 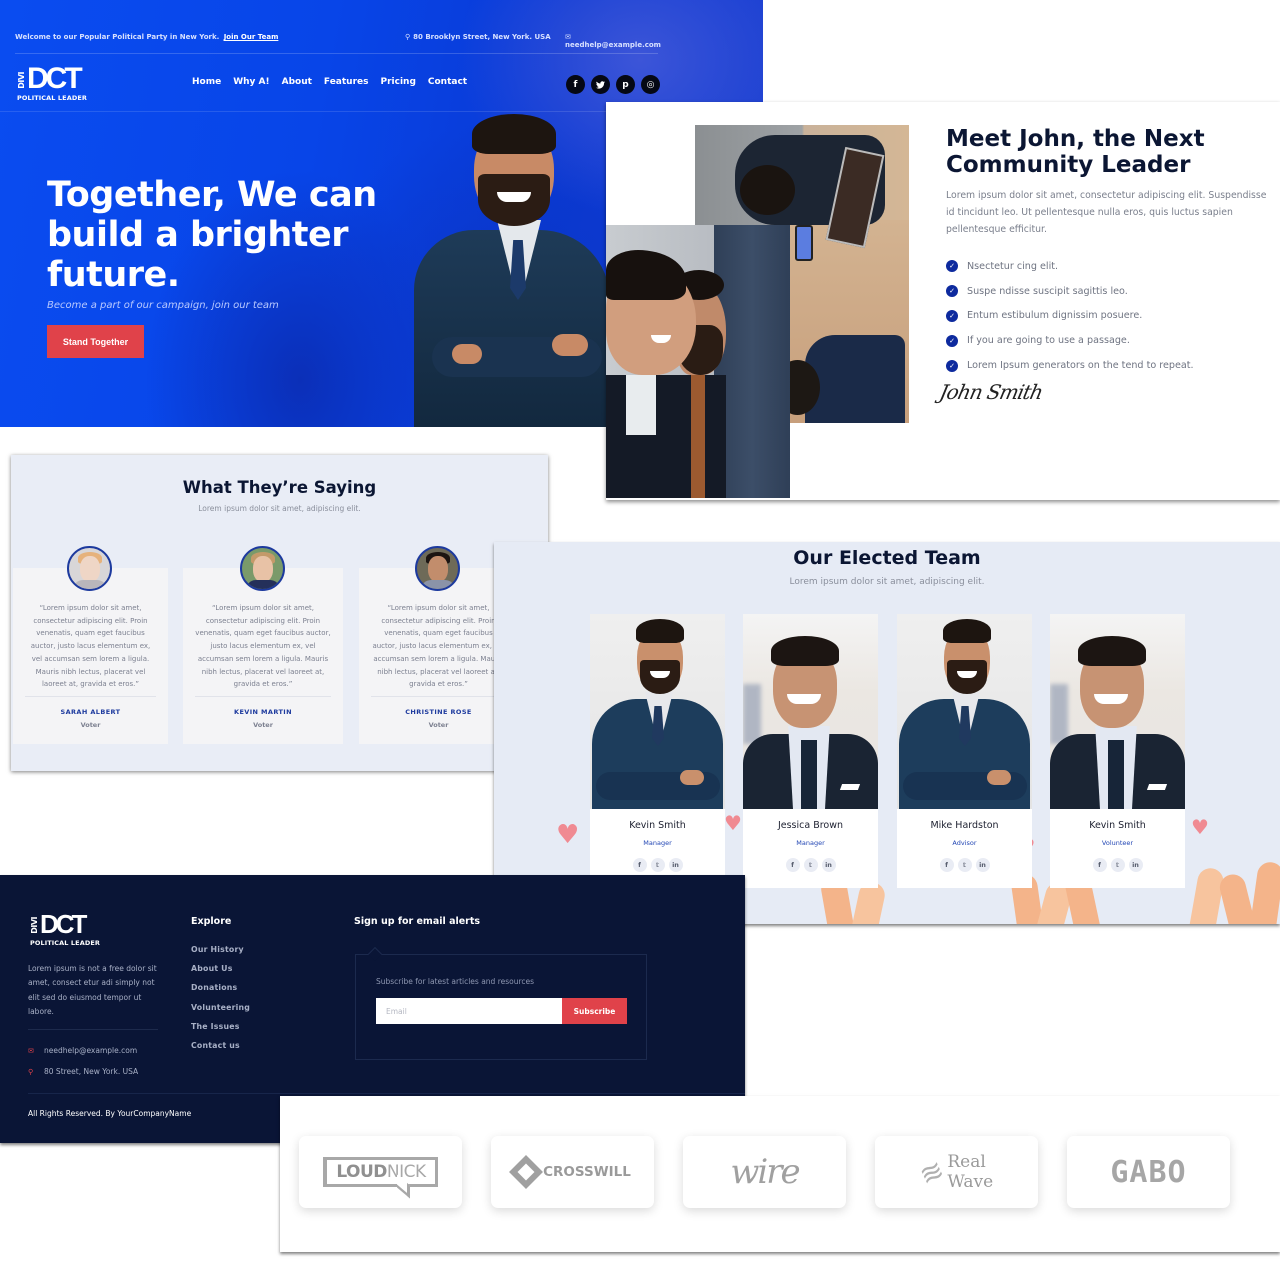 What do you see at coordinates (447, 82) in the screenshot?
I see `nav-contact: Contact` at bounding box center [447, 82].